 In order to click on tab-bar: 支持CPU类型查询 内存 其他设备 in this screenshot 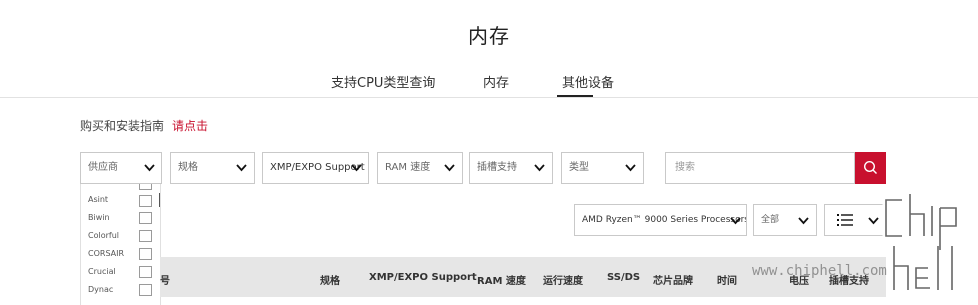, I will do `click(489, 84)`.